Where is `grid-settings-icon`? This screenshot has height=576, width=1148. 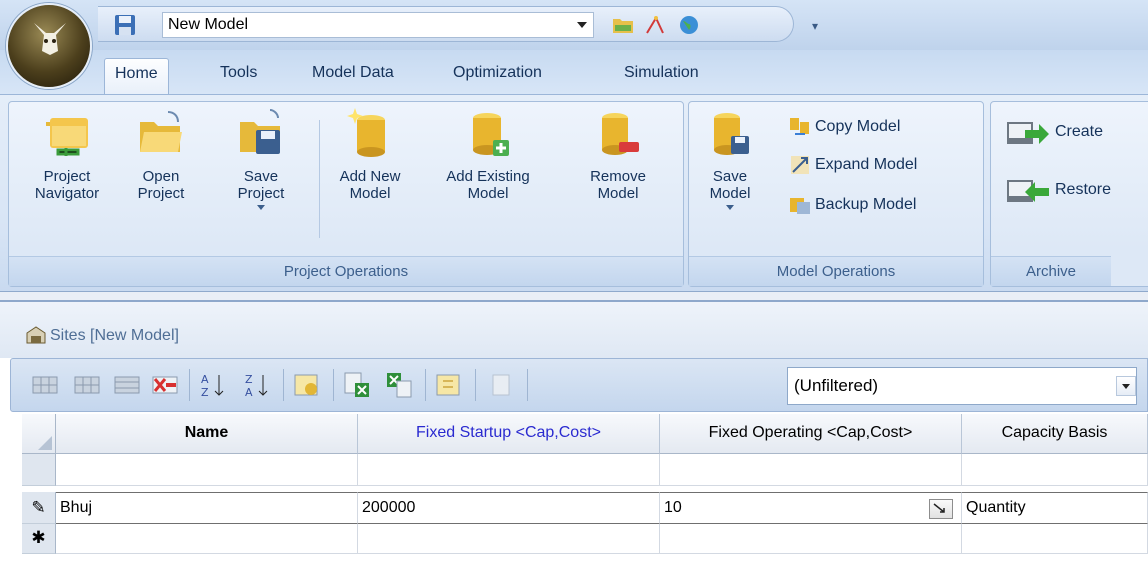 grid-settings-icon is located at coordinates (307, 385).